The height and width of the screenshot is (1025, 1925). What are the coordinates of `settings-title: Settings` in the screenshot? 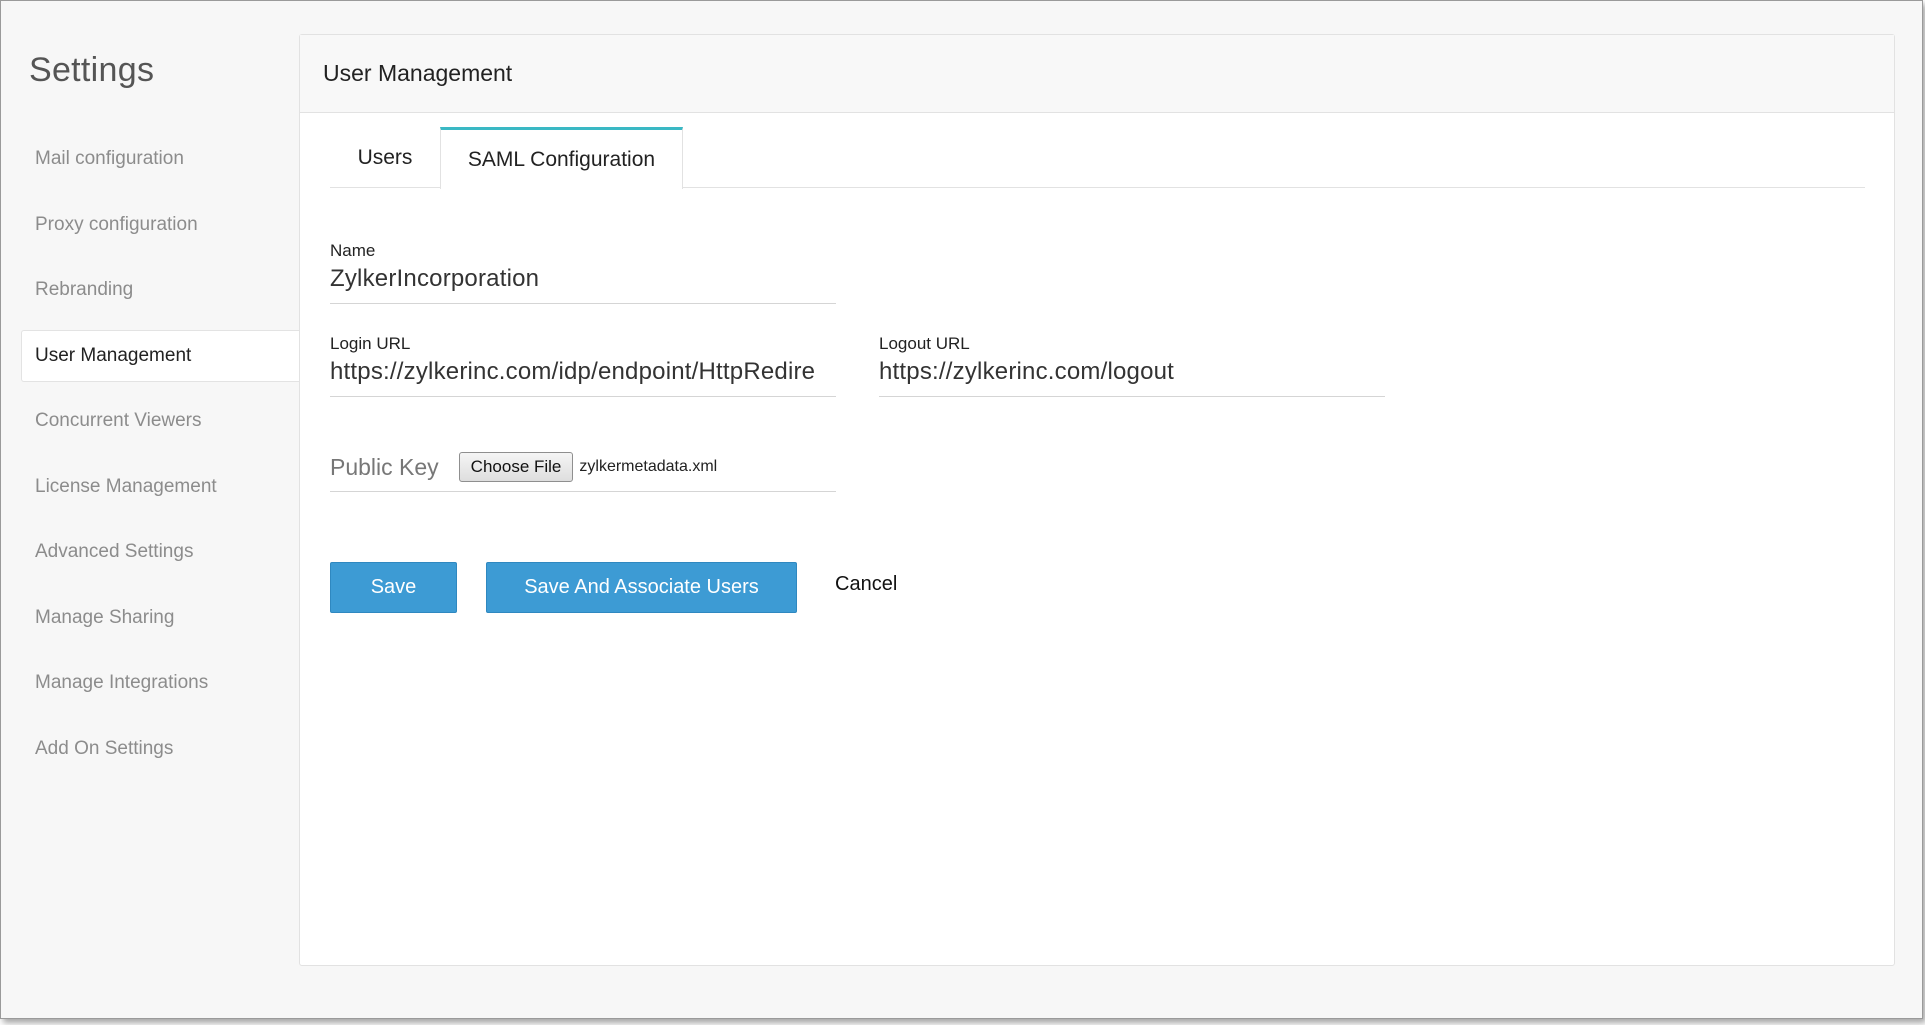 It's located at (92, 70).